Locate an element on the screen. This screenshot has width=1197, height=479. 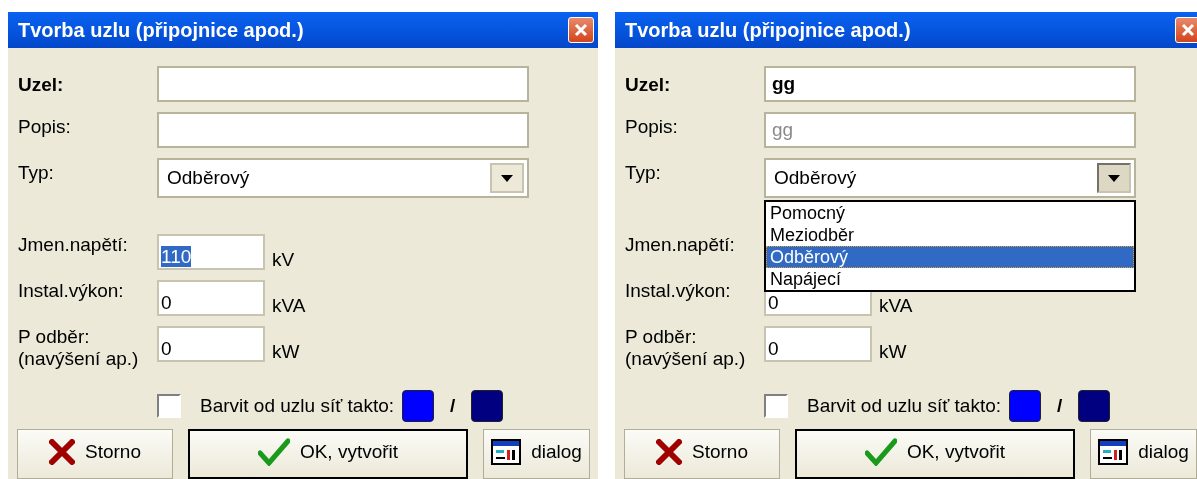
input-field: 110 is located at coordinates (211, 252).